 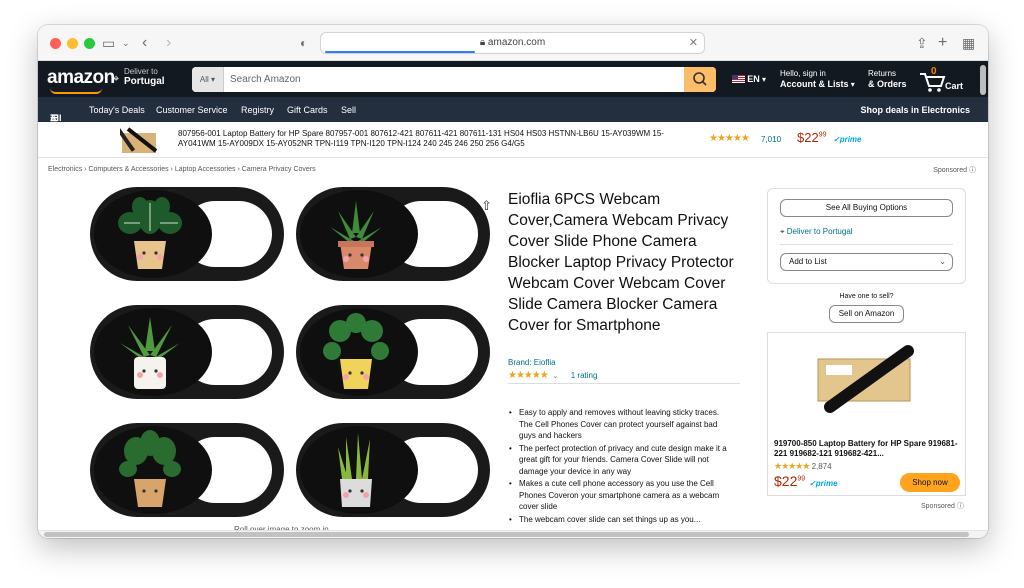 What do you see at coordinates (168, 43) in the screenshot?
I see `forward-icon: ›` at bounding box center [168, 43].